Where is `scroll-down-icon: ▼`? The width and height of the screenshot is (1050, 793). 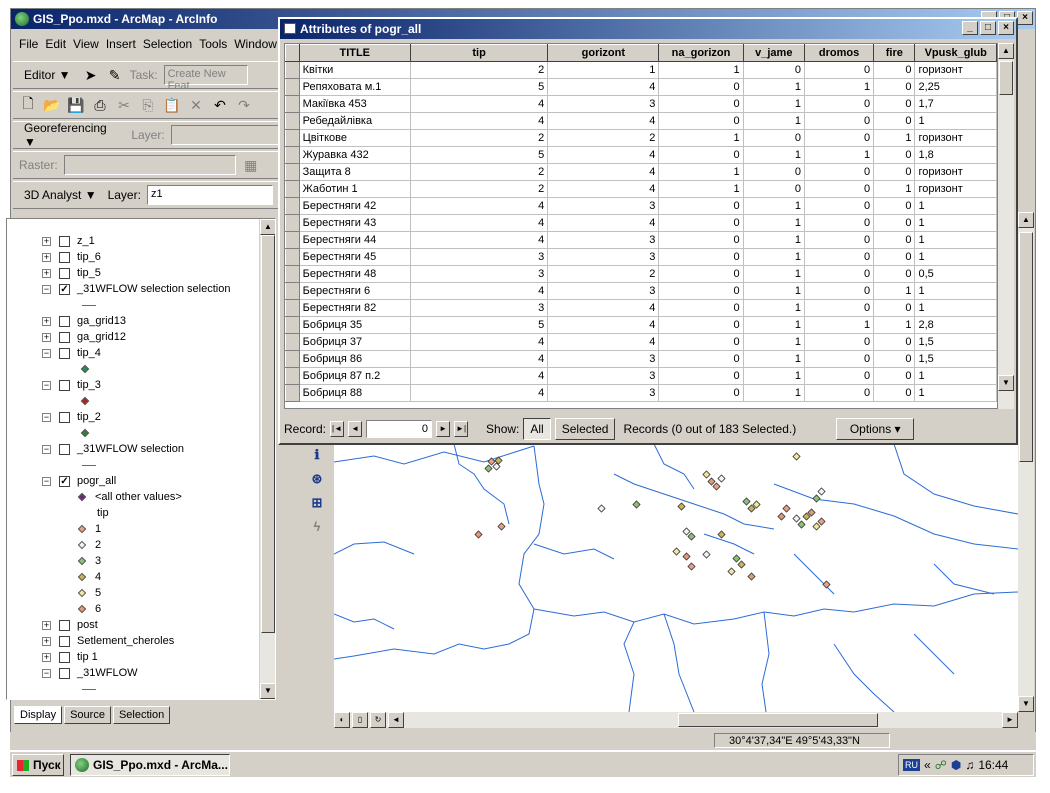 scroll-down-icon: ▼ is located at coordinates (1026, 704).